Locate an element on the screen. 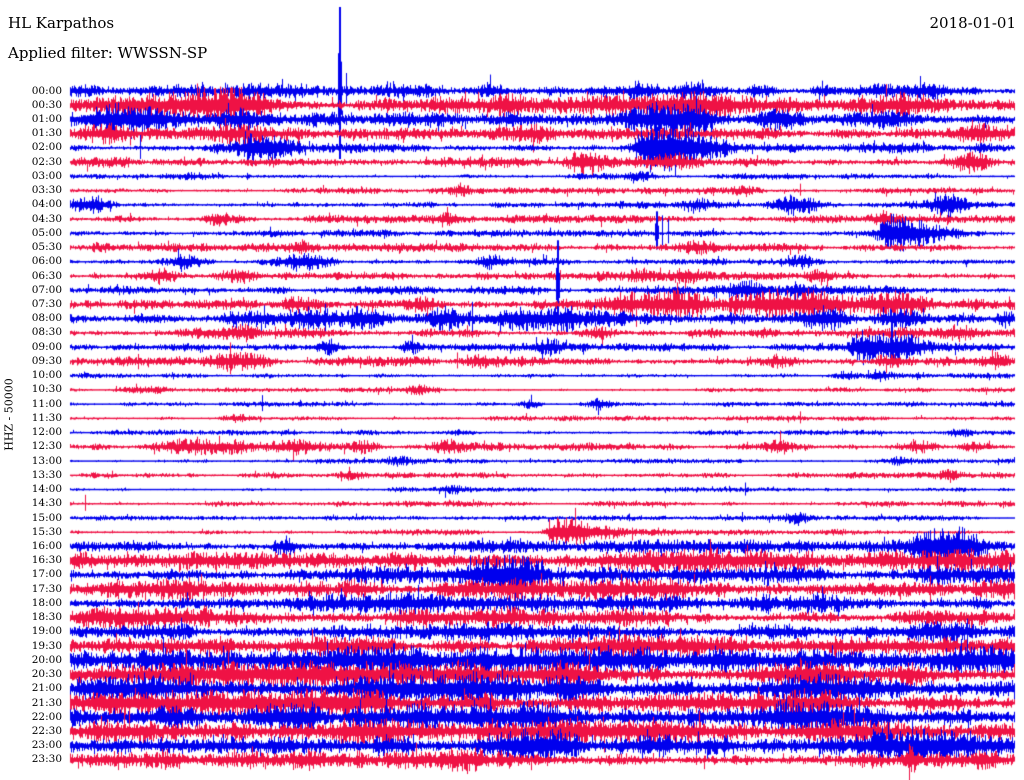 The height and width of the screenshot is (780, 1024). time-label: 05:30 is located at coordinates (46, 247).